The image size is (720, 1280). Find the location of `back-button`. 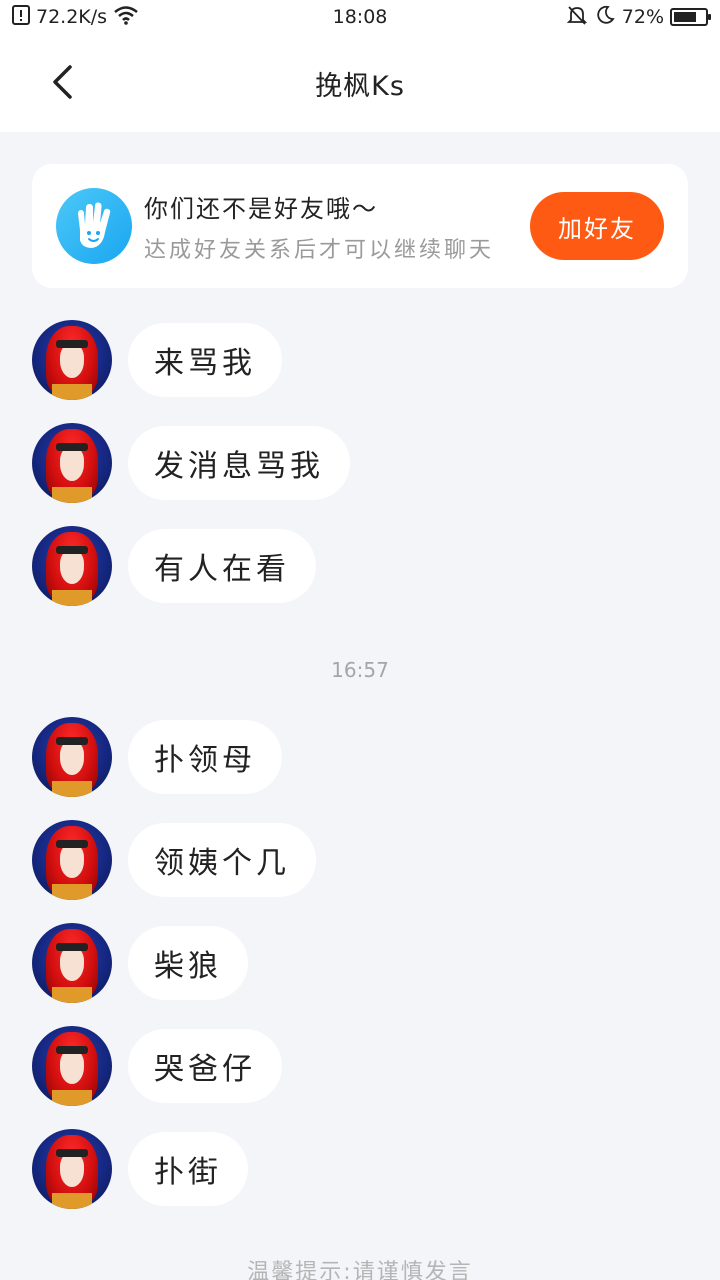

back-button is located at coordinates (62, 84).